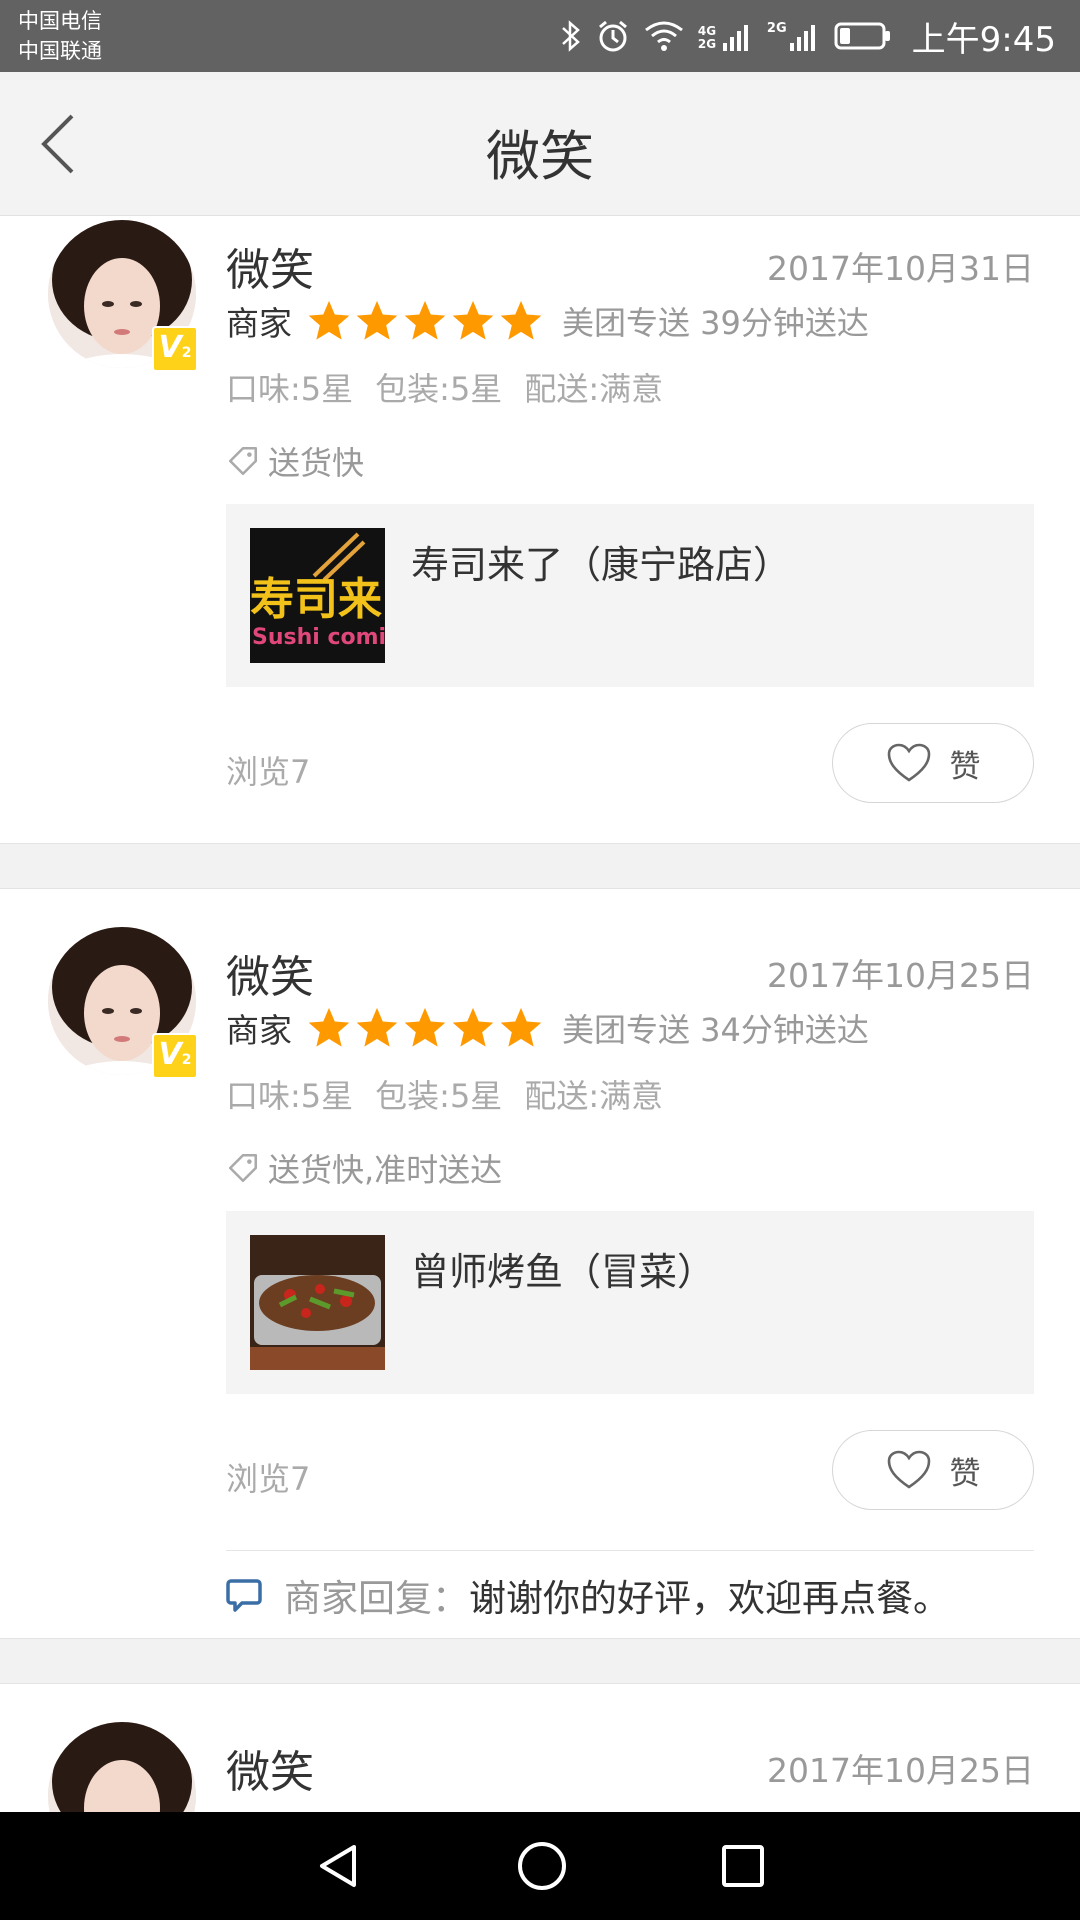  I want to click on review-tags: 送货快, so click(630, 461).